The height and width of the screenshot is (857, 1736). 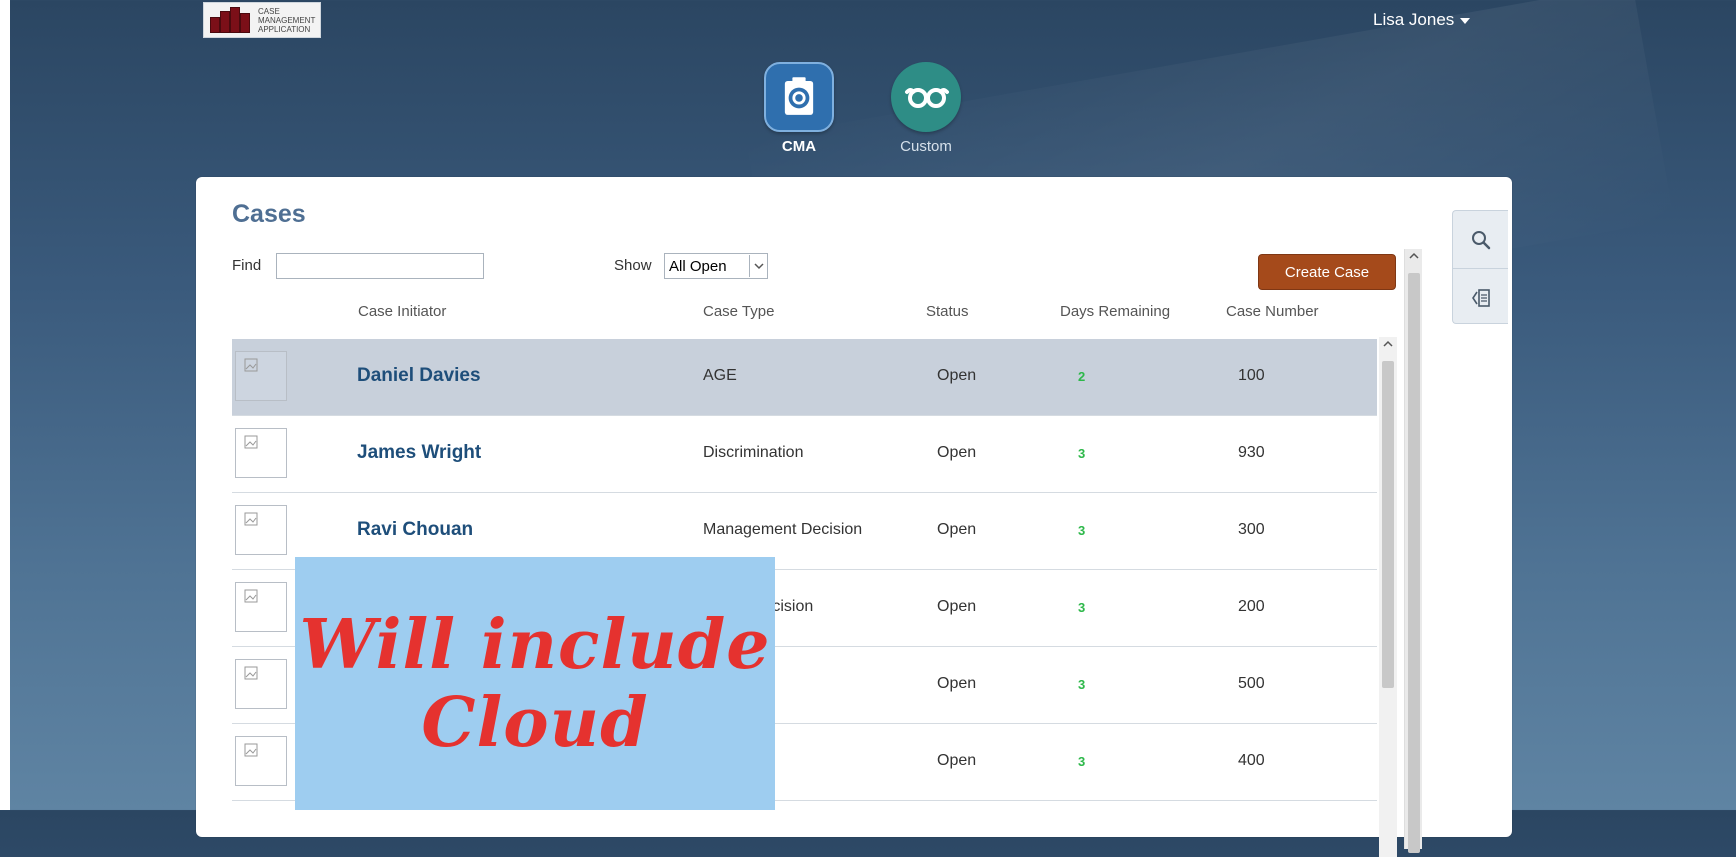 What do you see at coordinates (535, 644) in the screenshot?
I see `note-line: Will include` at bounding box center [535, 644].